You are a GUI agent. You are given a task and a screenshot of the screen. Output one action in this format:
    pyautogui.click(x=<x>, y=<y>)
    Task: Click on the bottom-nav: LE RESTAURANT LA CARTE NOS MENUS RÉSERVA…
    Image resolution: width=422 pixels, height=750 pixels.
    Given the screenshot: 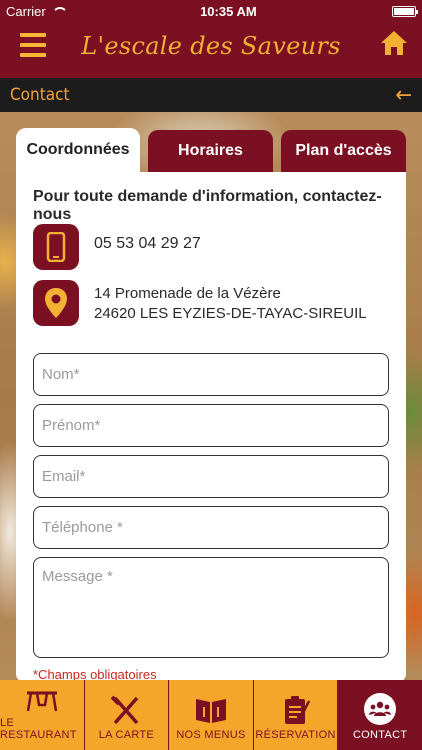 What is the action you would take?
    pyautogui.click(x=211, y=715)
    